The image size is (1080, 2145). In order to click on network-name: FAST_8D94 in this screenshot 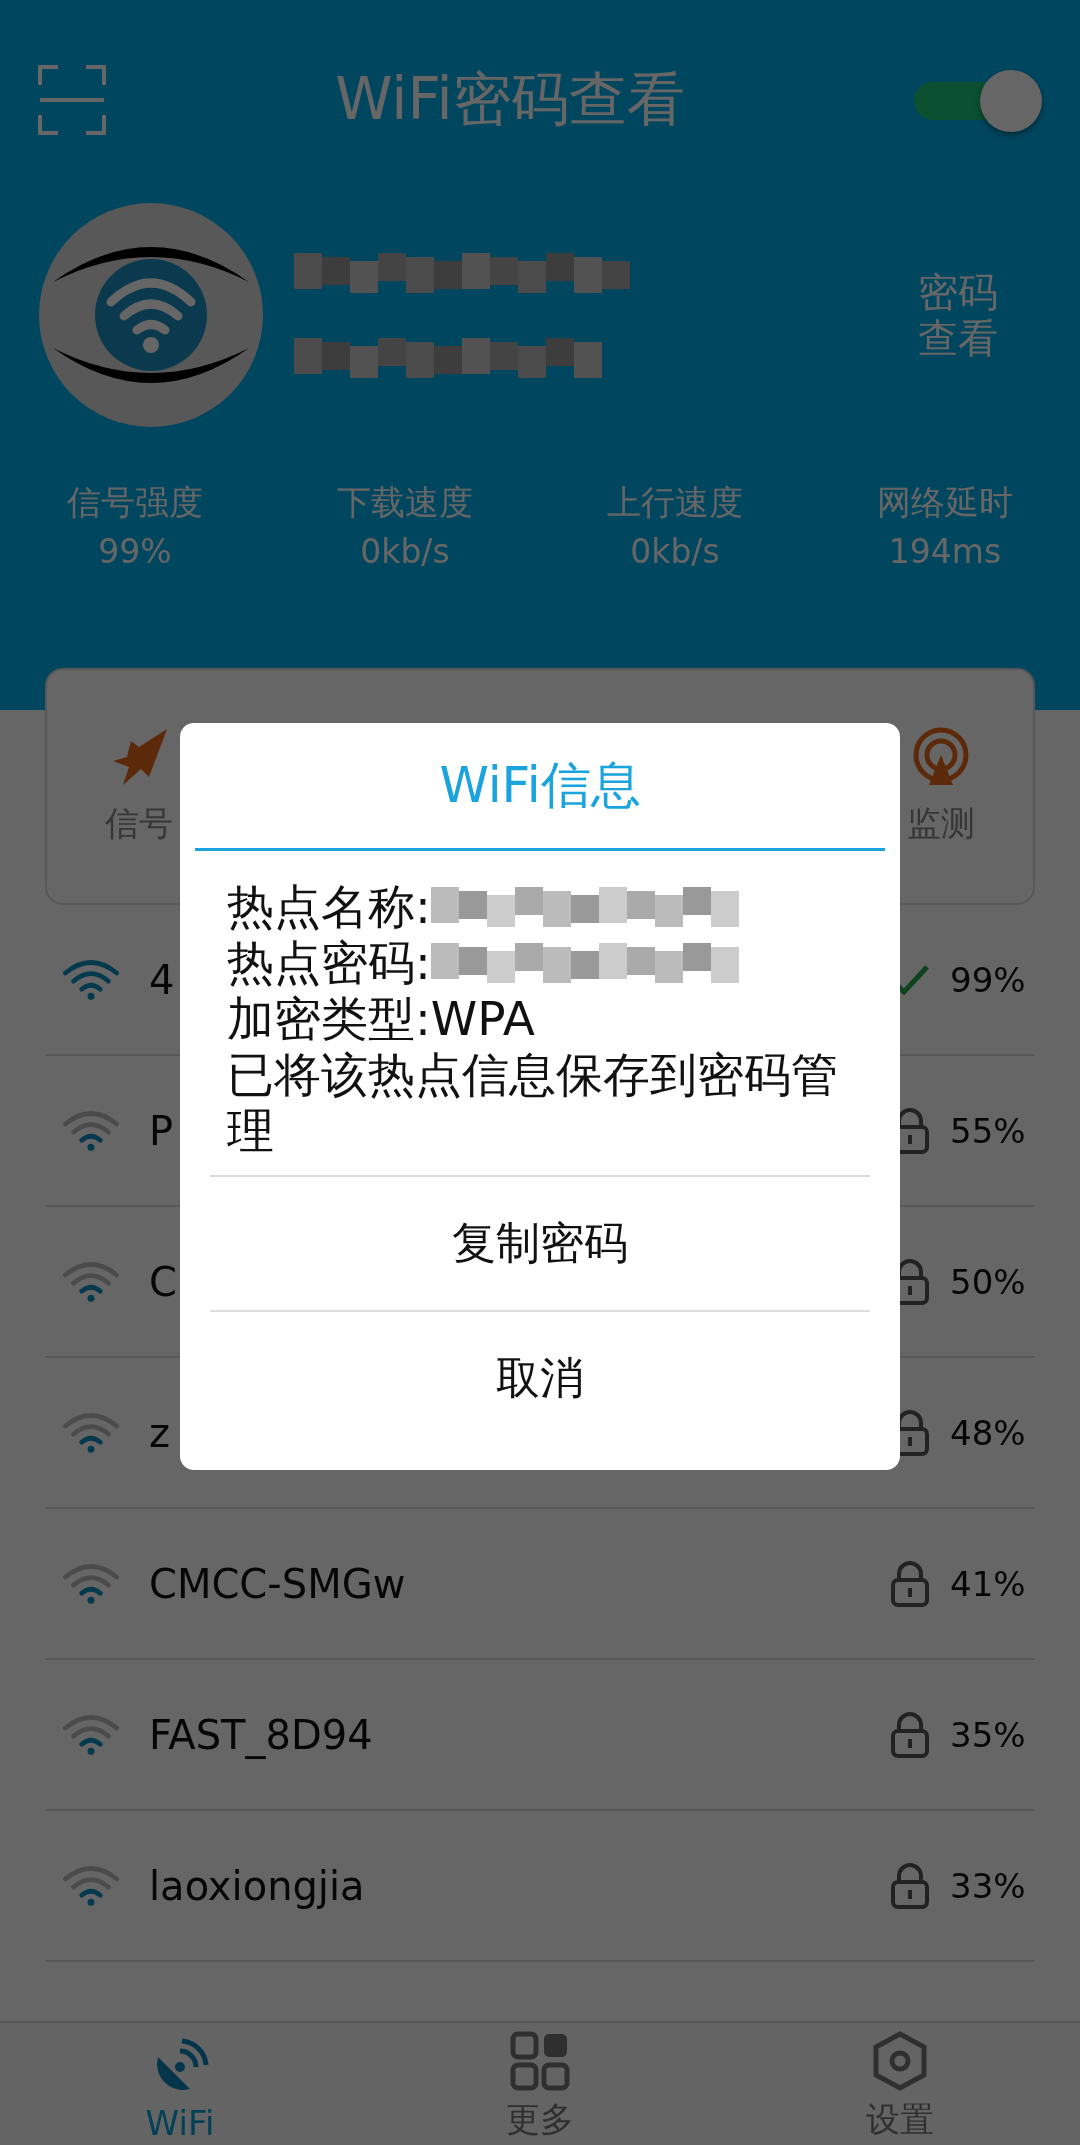, I will do `click(261, 1734)`.